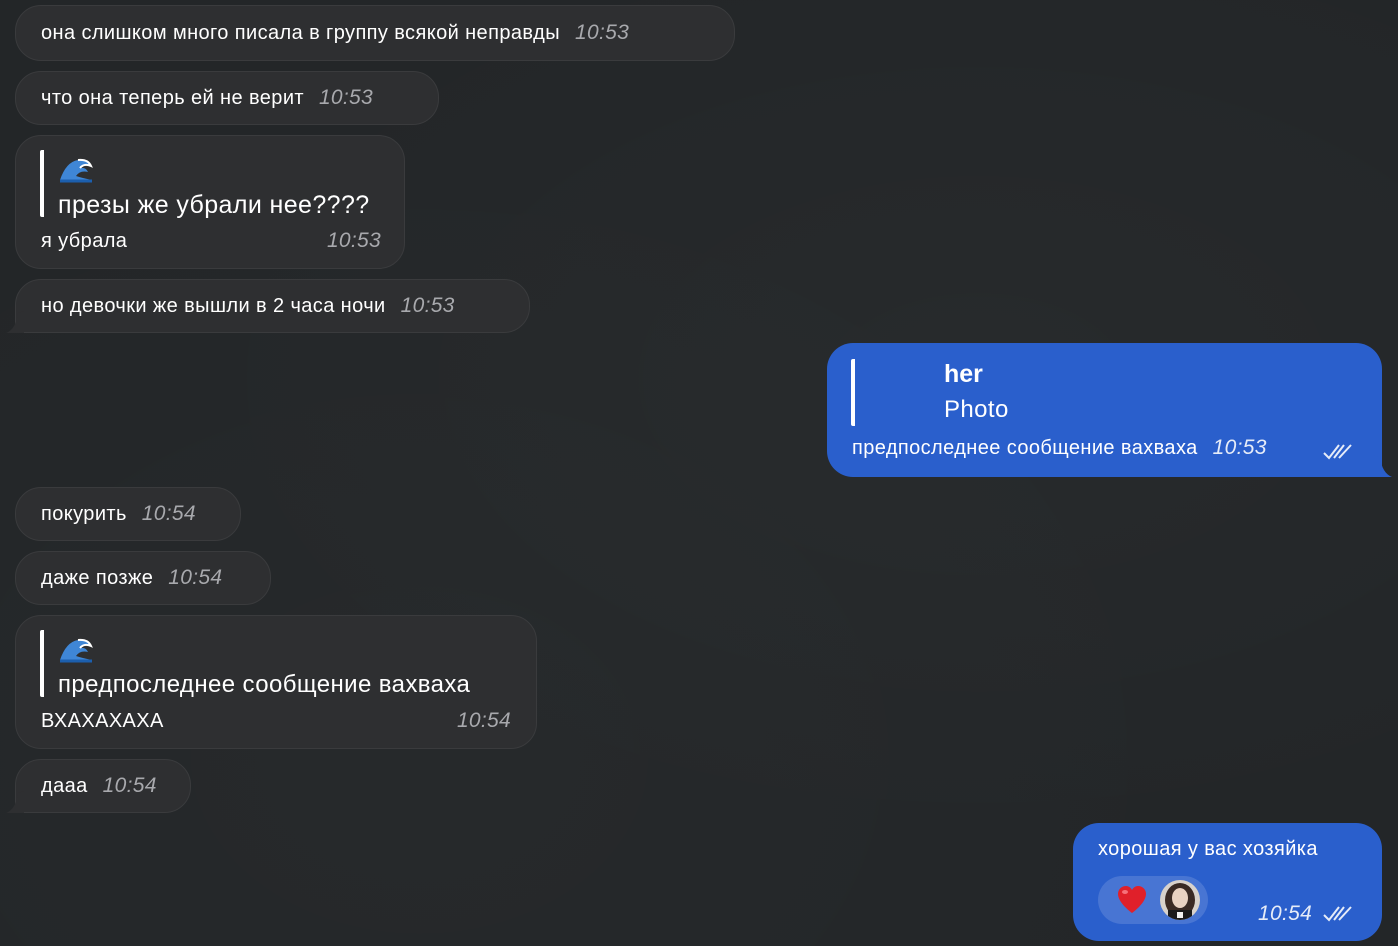  Describe the element at coordinates (212, 184) in the screenshot. I see `reply-quote: презы же убрали нее????` at that location.